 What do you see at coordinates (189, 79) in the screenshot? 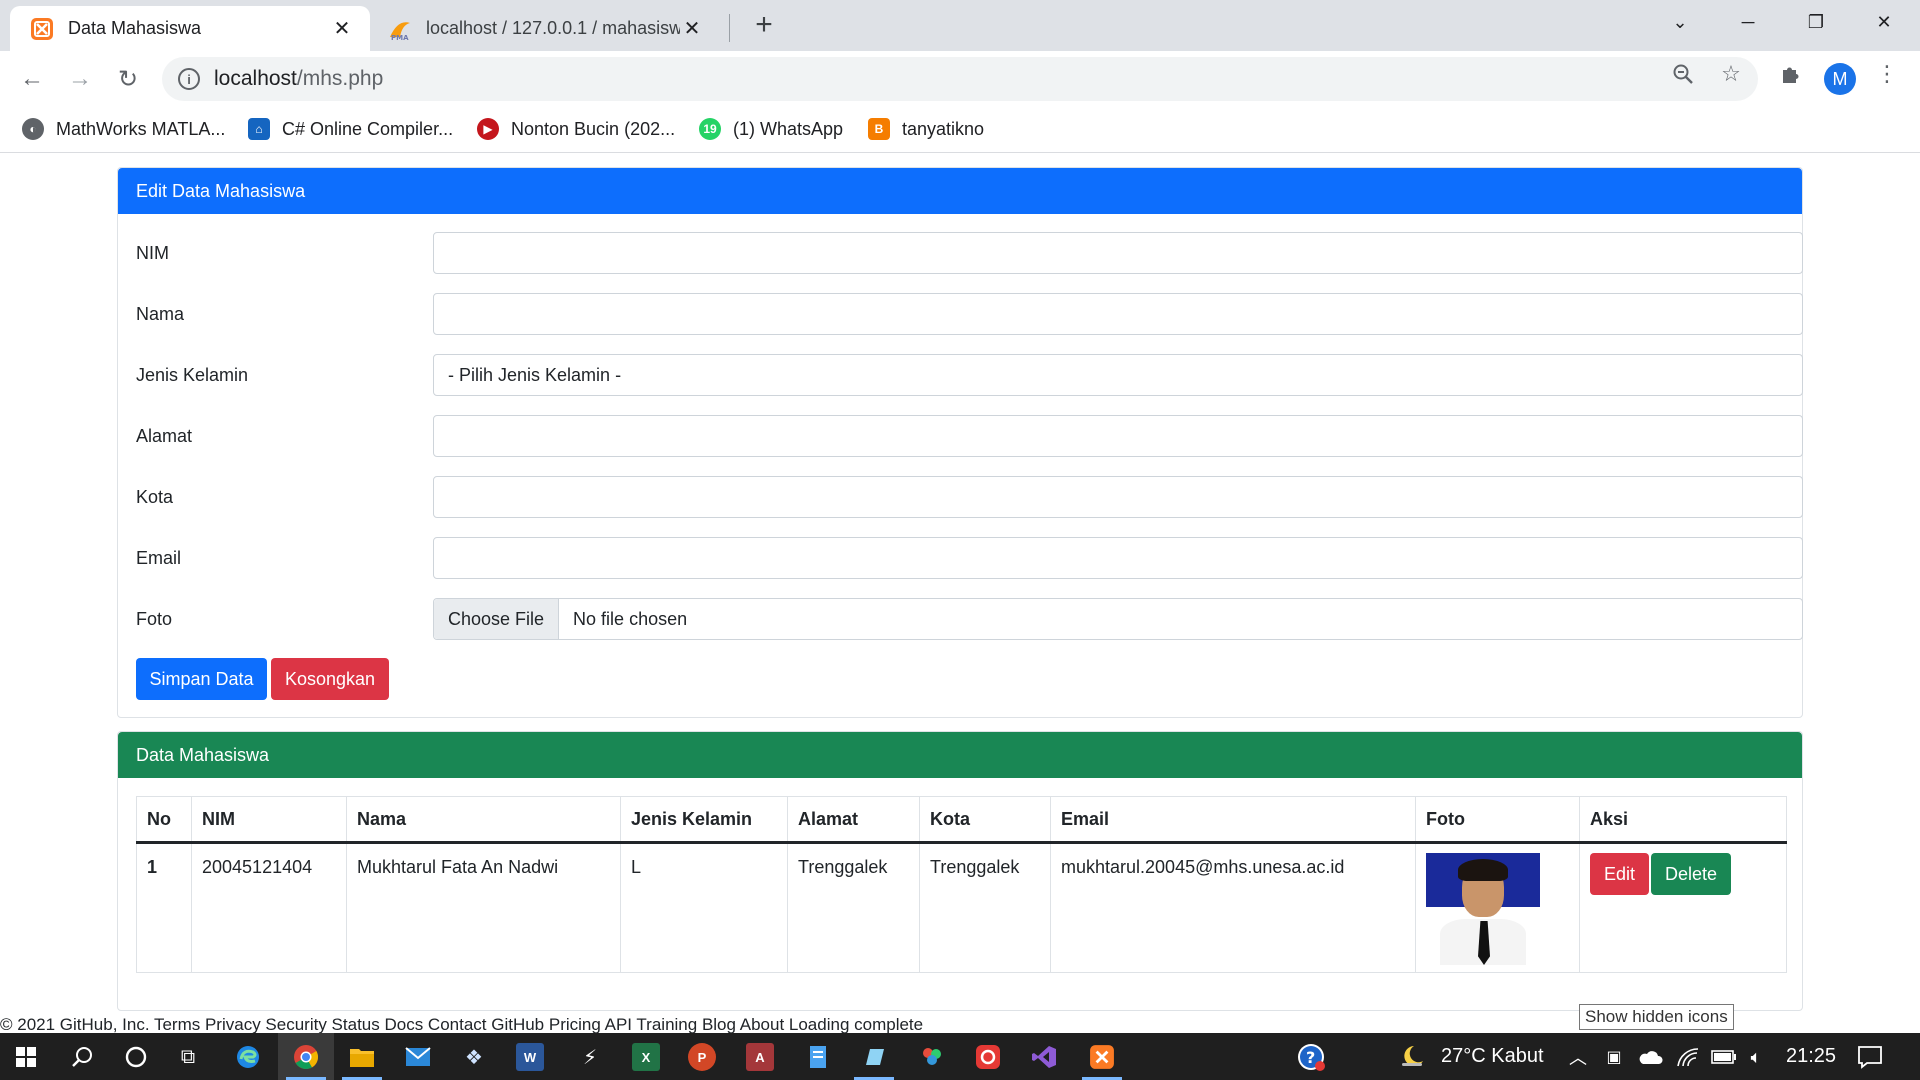
I see `info-icon: i` at bounding box center [189, 79].